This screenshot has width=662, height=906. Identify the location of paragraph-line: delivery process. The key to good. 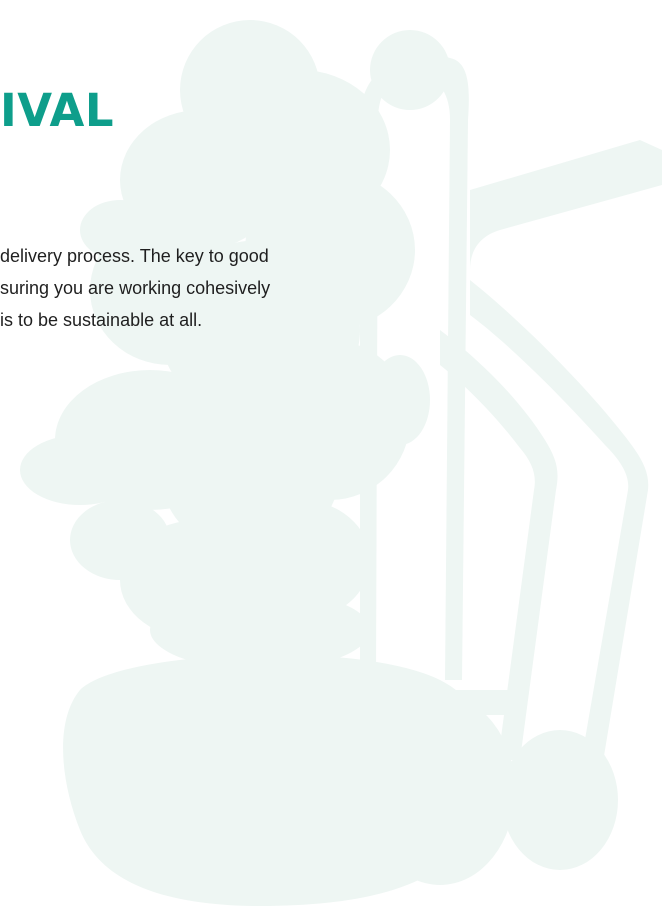
(134, 256).